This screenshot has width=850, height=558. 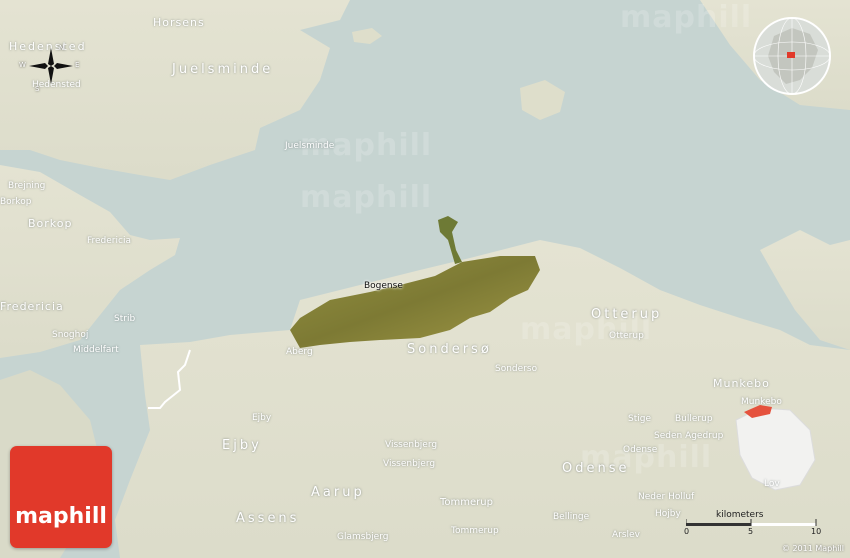 I want to click on label-brejning: Brejning, so click(x=27, y=186).